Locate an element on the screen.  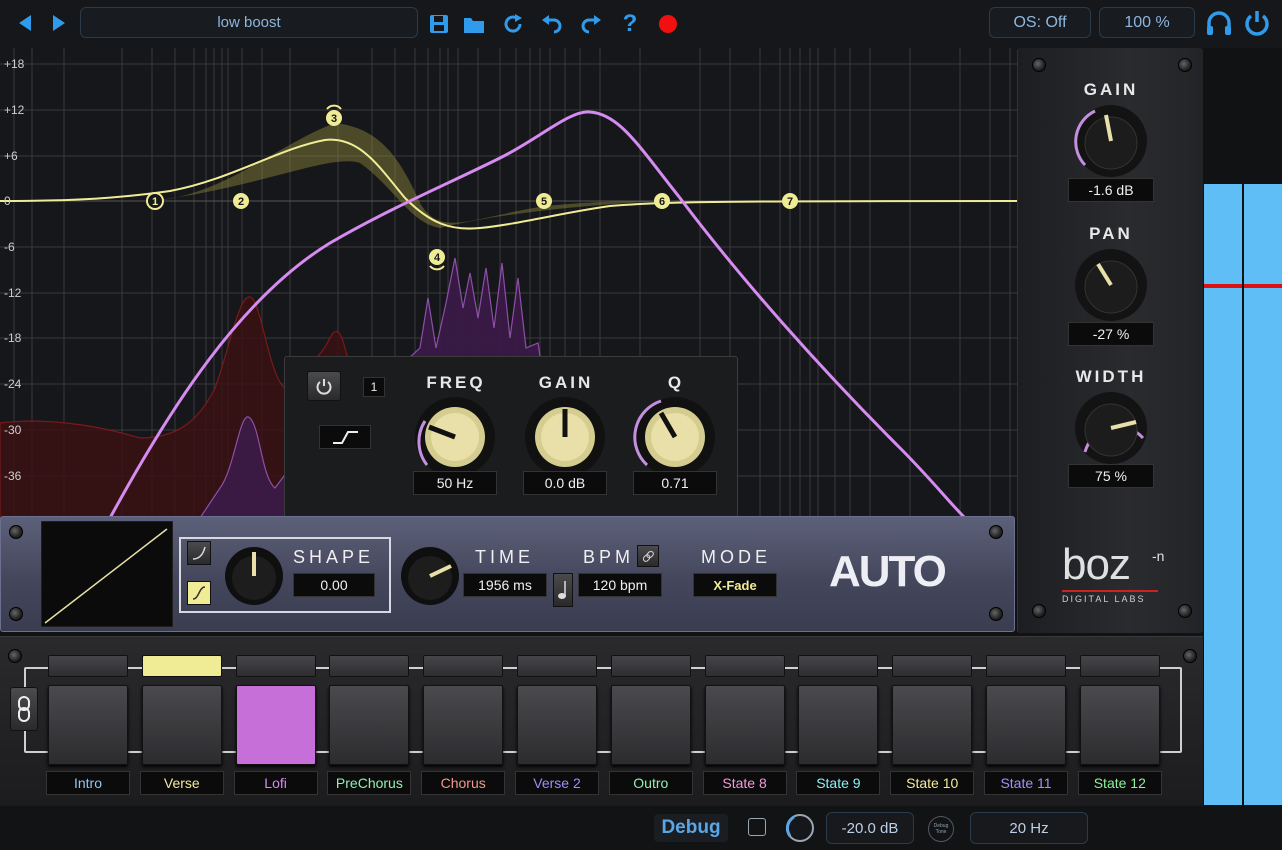
band-gain-knob is located at coordinates (566, 438).